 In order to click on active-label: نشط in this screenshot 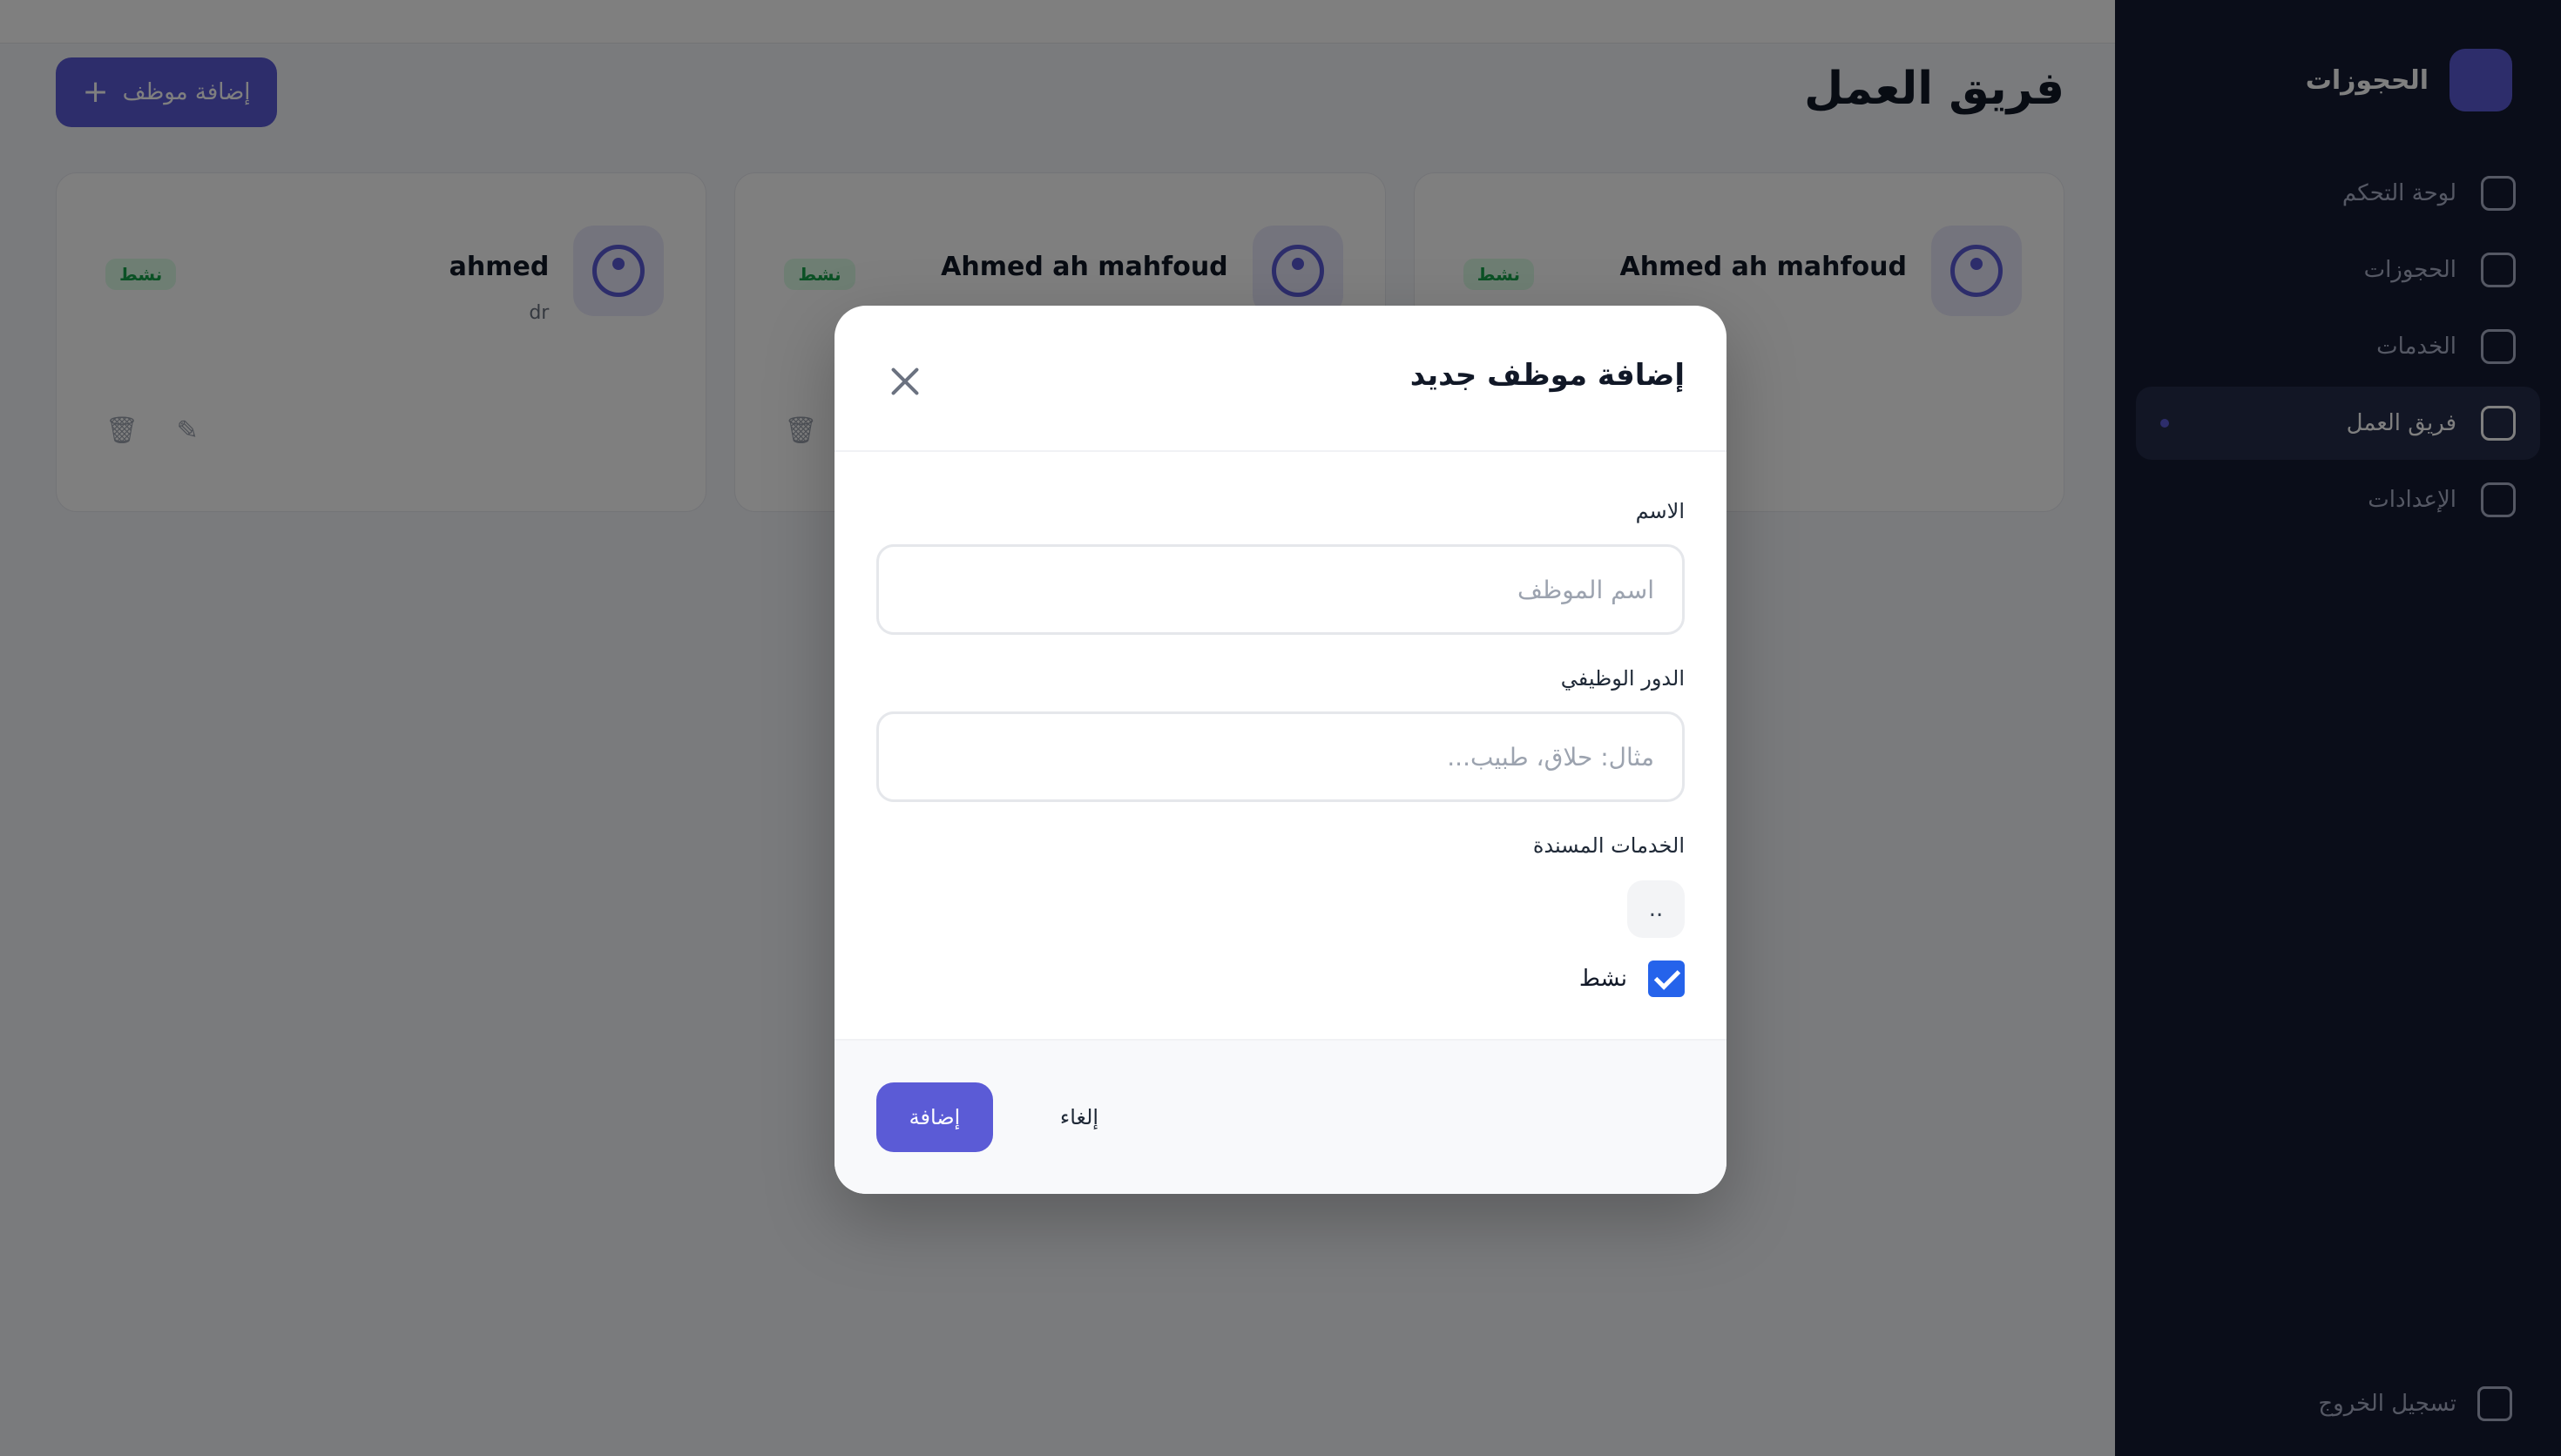, I will do `click(1602, 979)`.